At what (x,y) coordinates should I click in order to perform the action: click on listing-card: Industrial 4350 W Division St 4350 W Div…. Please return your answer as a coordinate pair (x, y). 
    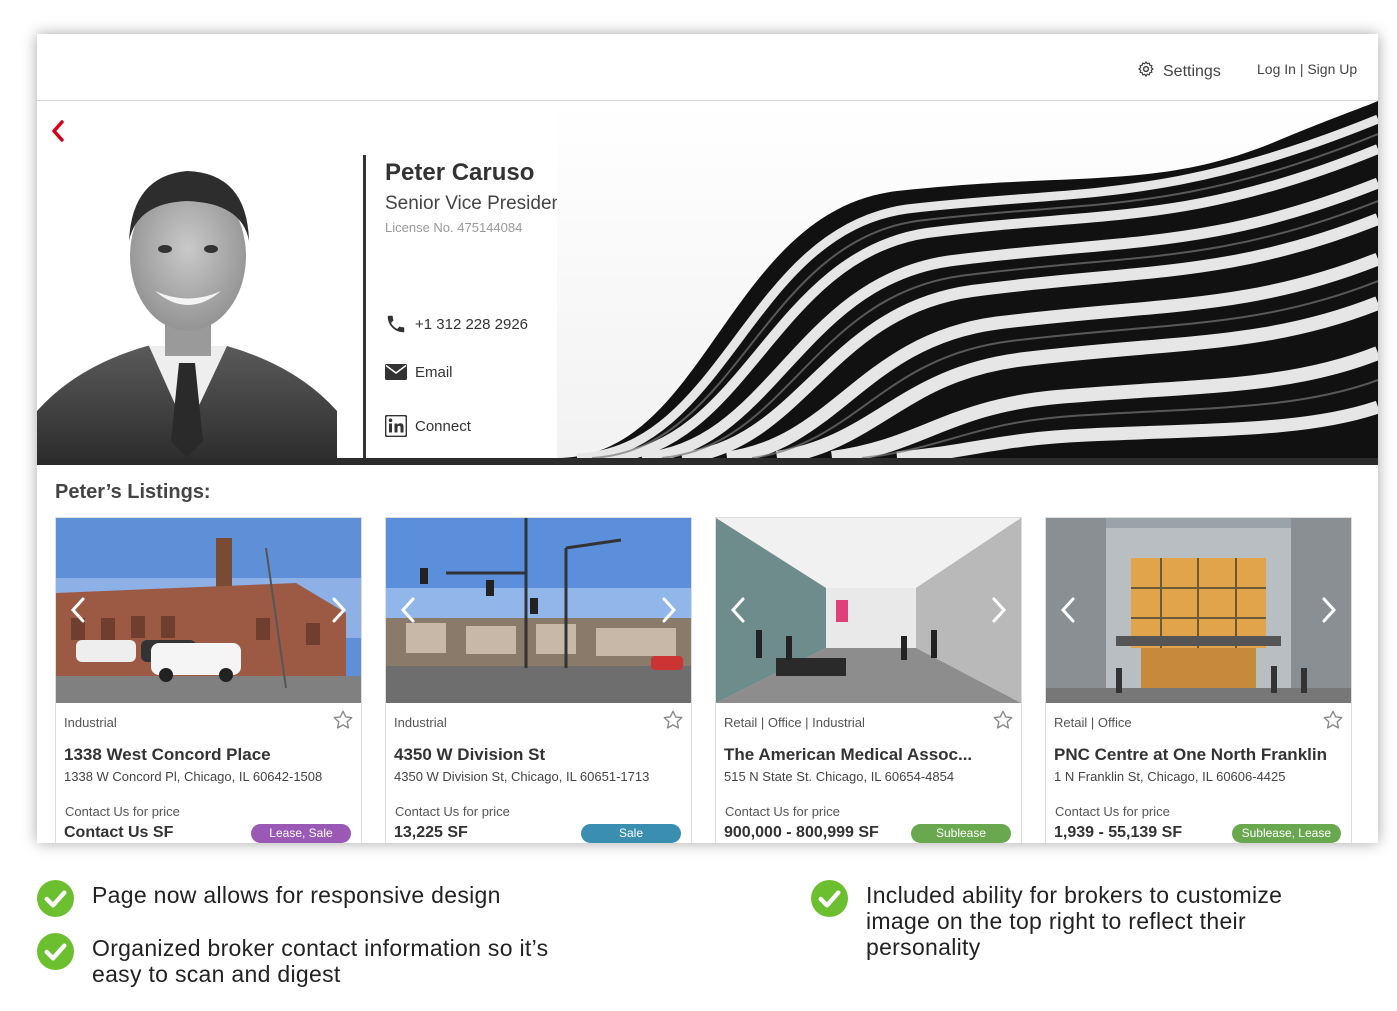
    Looking at the image, I should click on (538, 680).